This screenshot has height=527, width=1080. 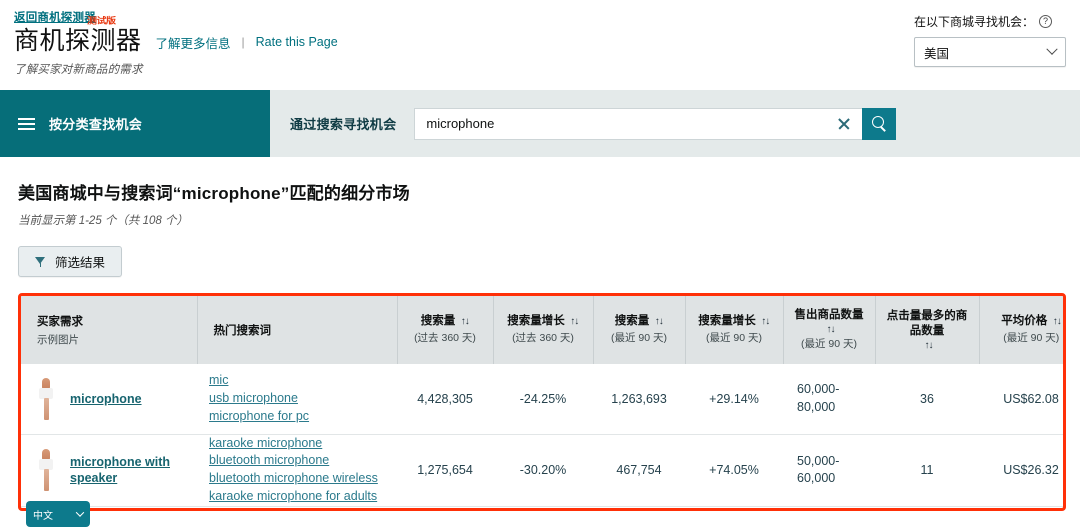 What do you see at coordinates (1022, 330) in the screenshot?
I see `column-header-average-price: 平均价格 ↑↓ (最近 90 天)` at bounding box center [1022, 330].